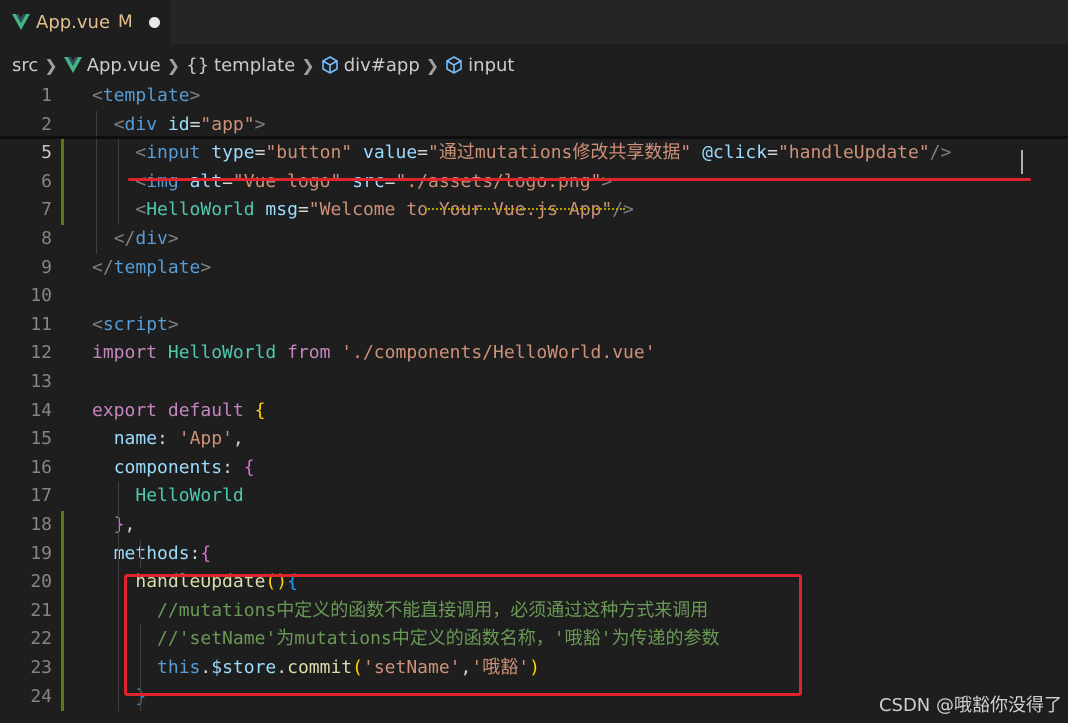 Image resolution: width=1068 pixels, height=723 pixels. What do you see at coordinates (534, 137) in the screenshot?
I see `sticky-scroll-divider` at bounding box center [534, 137].